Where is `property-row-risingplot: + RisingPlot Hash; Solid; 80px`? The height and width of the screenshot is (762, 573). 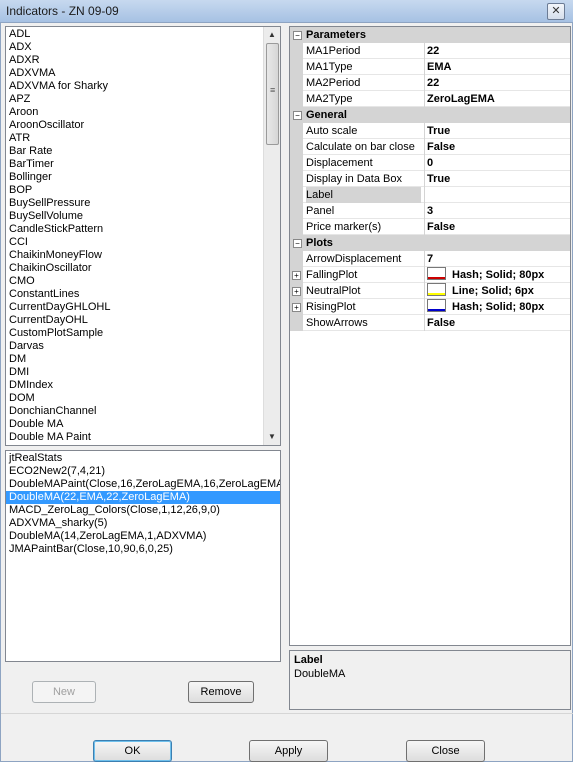 property-row-risingplot: + RisingPlot Hash; Solid; 80px is located at coordinates (430, 307).